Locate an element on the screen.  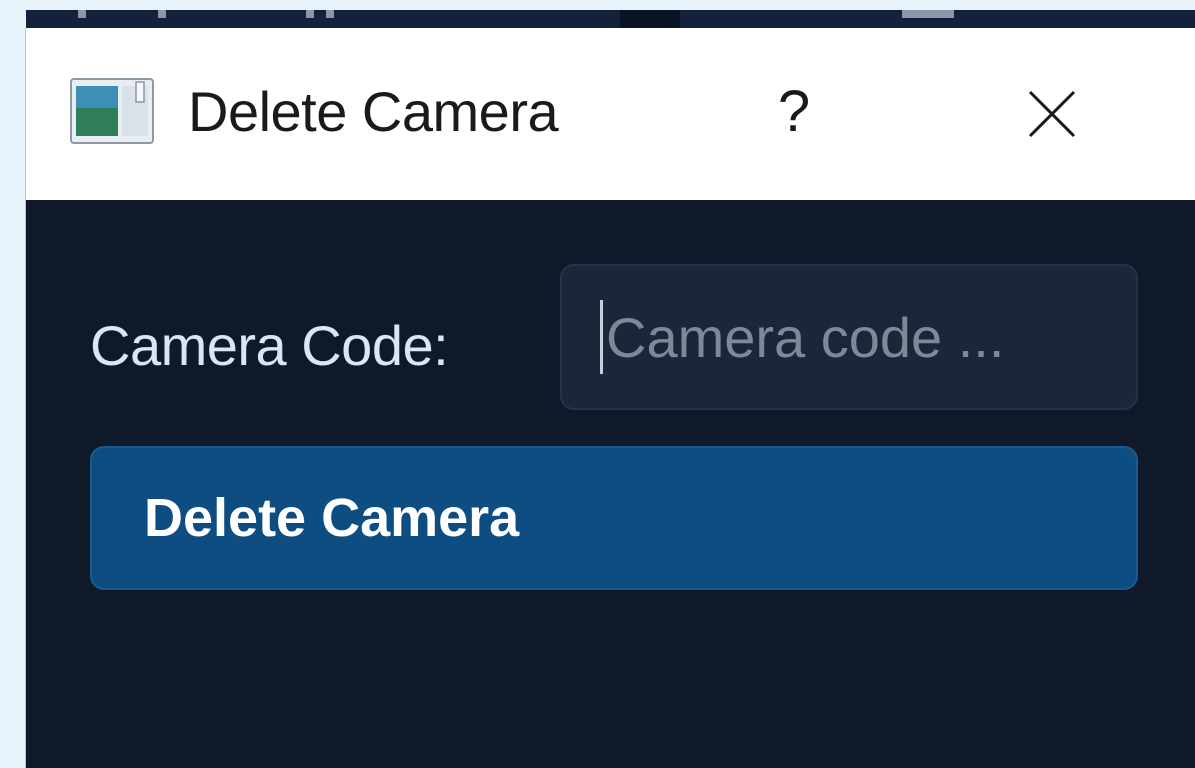
camera-code-input is located at coordinates (849, 337).